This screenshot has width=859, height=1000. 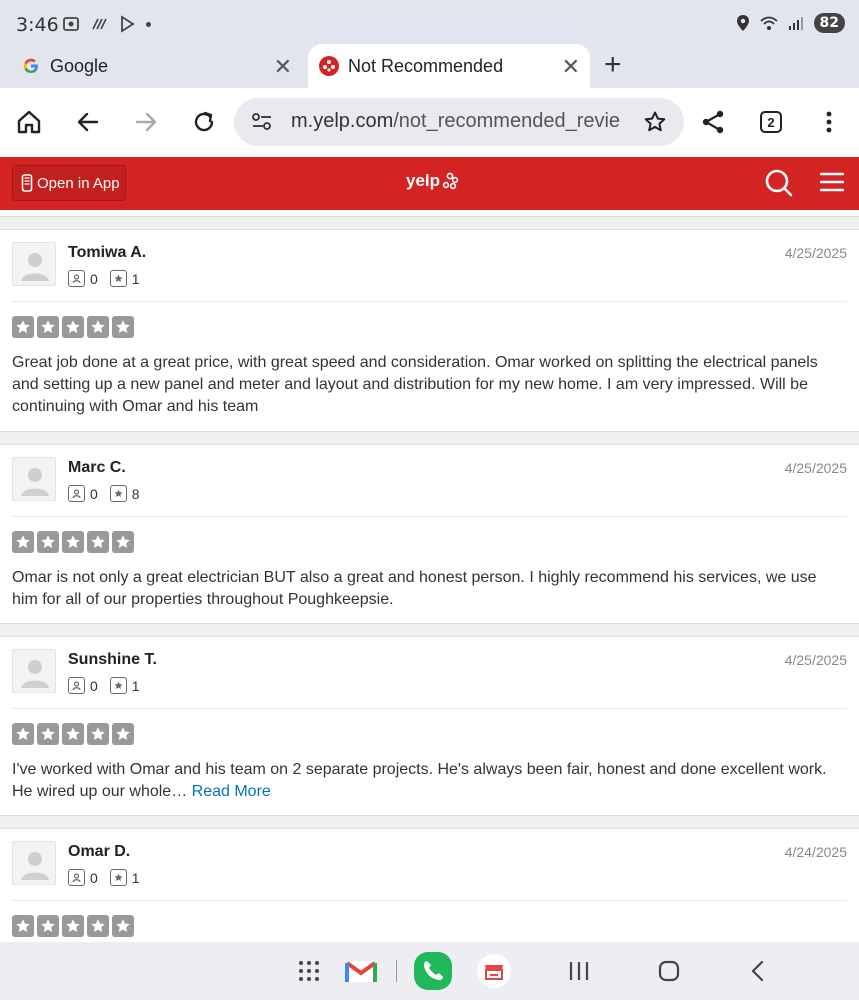 I want to click on screenshot-icon, so click(x=71, y=24).